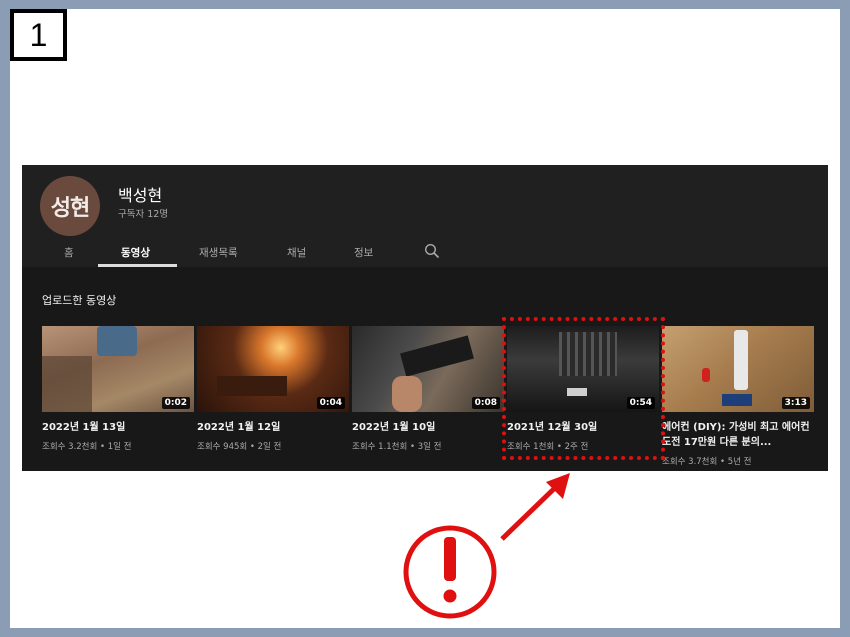 The image size is (850, 637). Describe the element at coordinates (38, 35) in the screenshot. I see `slide-number: 1` at that location.